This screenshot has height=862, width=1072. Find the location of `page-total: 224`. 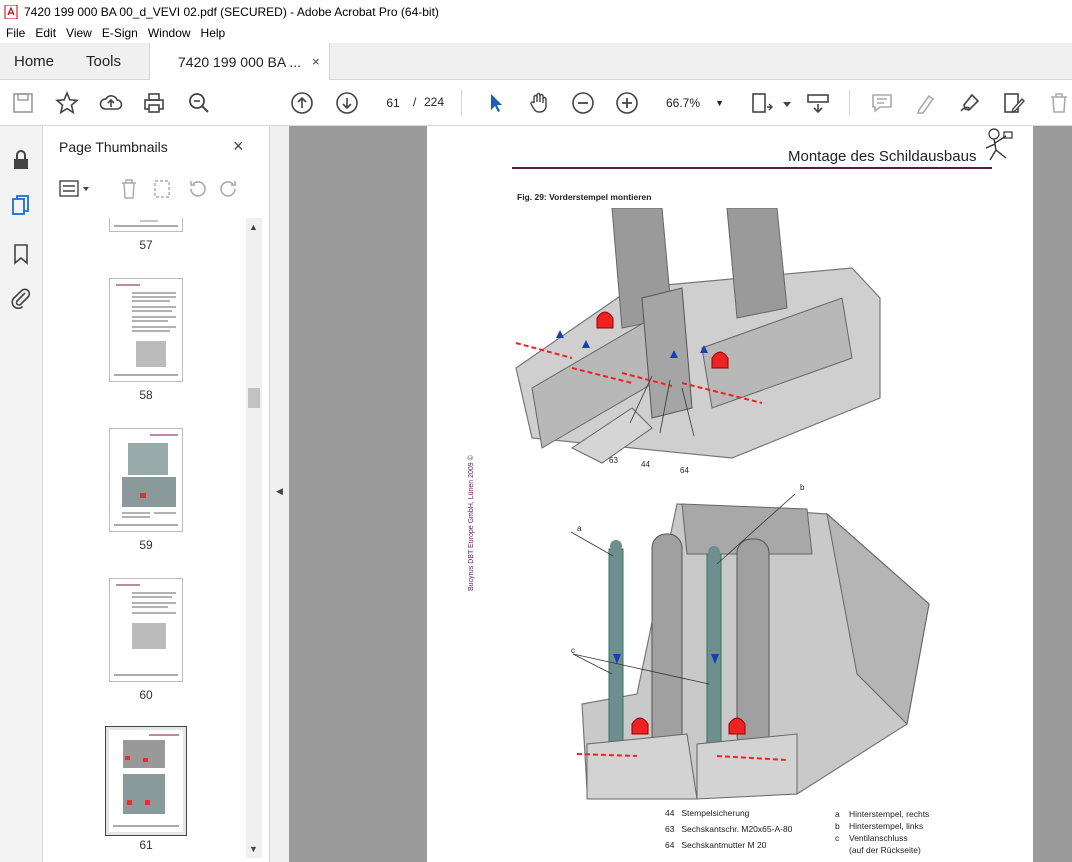

page-total: 224 is located at coordinates (434, 102).